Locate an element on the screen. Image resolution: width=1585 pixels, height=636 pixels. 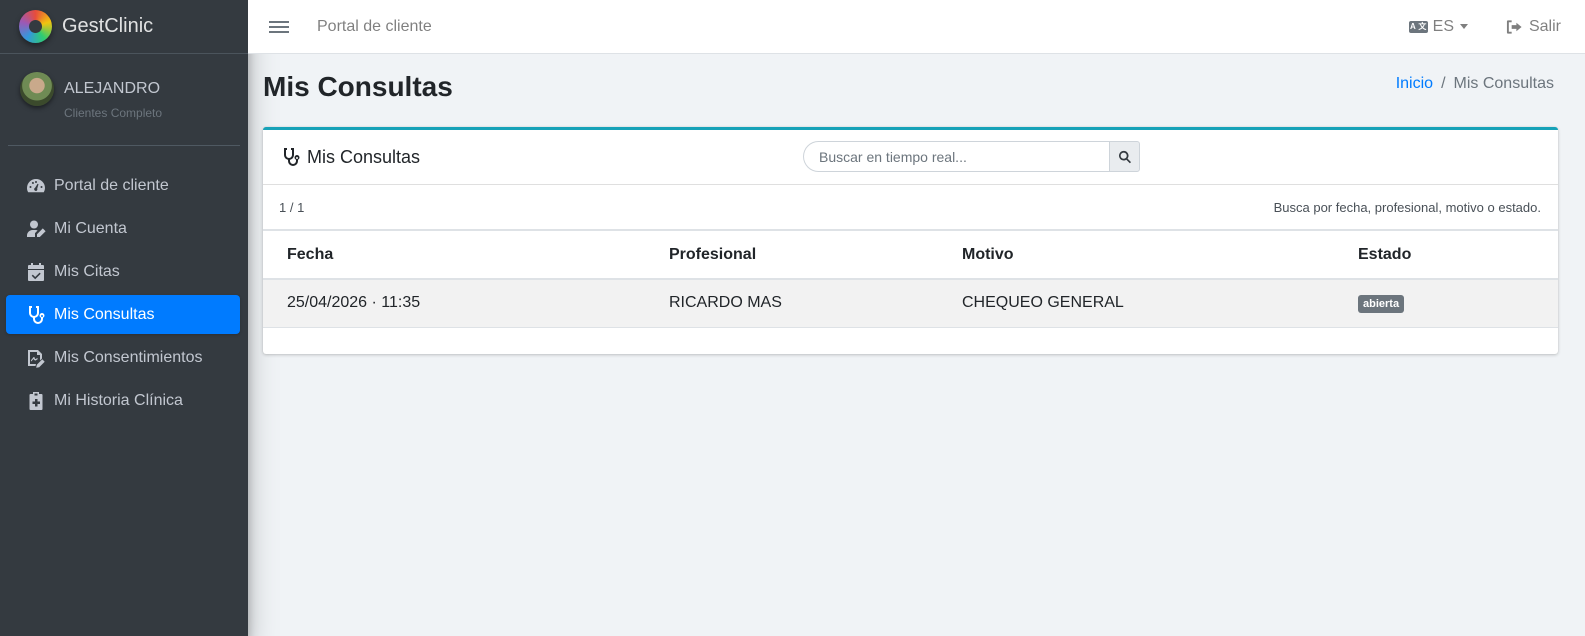
column-header-profesional: Profesional is located at coordinates (791, 255).